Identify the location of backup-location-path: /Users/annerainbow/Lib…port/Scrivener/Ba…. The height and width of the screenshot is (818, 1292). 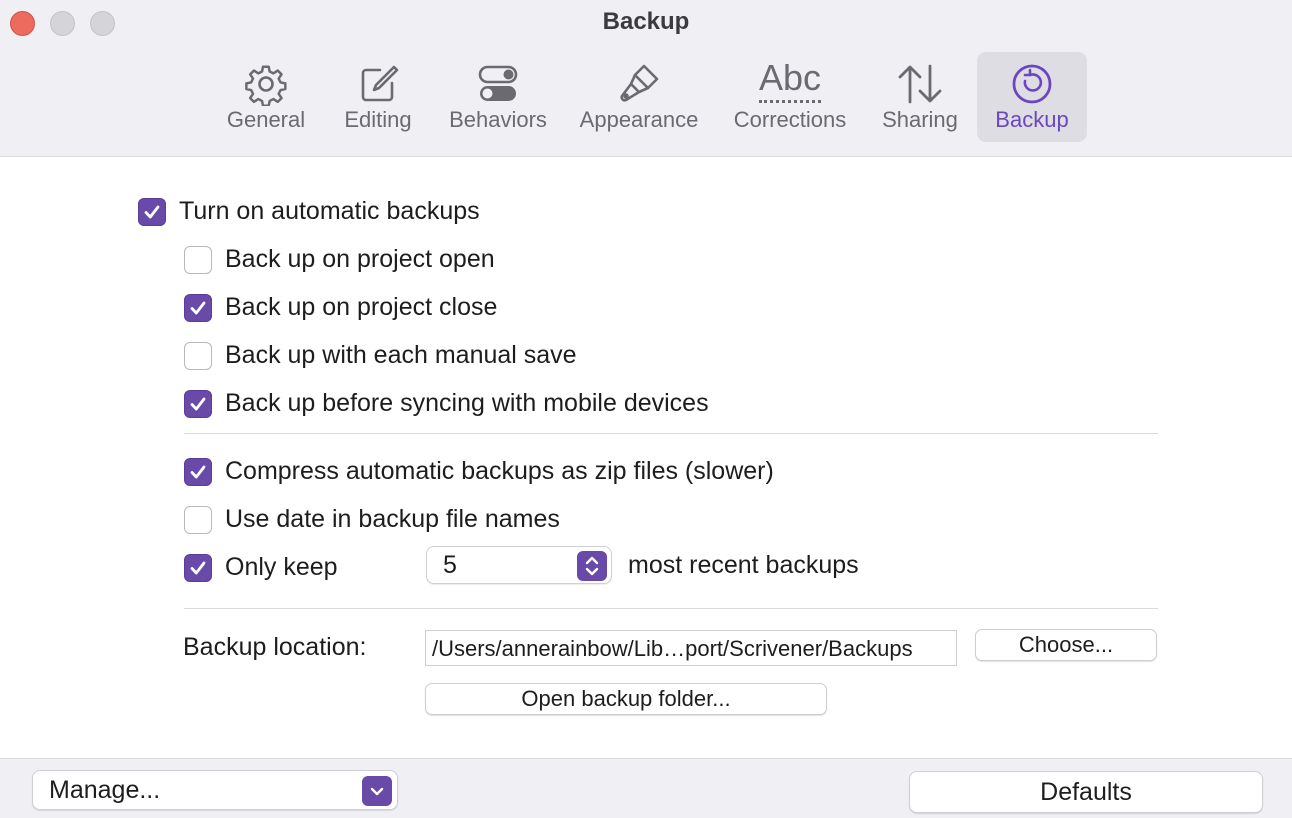
(691, 648).